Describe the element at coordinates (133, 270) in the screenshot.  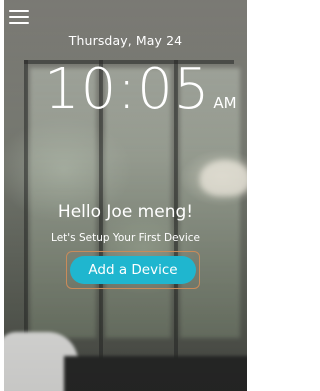
I see `add-device-button: Add a Device` at that location.